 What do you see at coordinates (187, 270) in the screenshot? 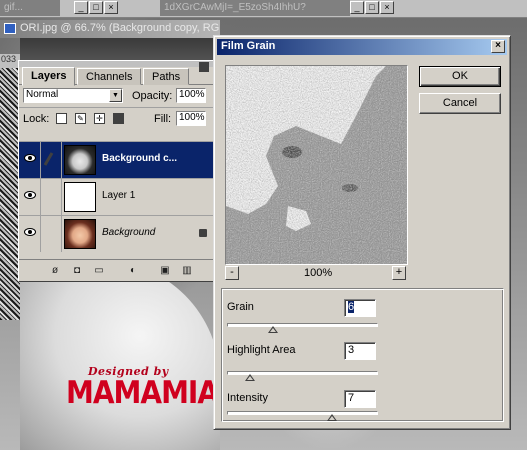
I see `trash-icon: ▥` at bounding box center [187, 270].